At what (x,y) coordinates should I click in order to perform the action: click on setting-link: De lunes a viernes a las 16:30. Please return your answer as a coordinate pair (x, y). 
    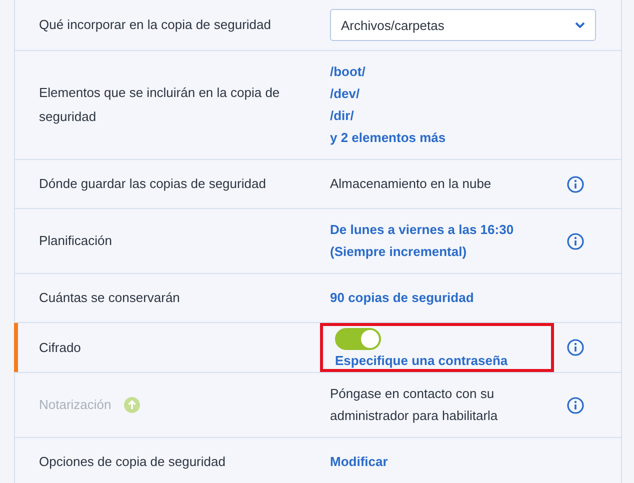
    Looking at the image, I should click on (422, 230).